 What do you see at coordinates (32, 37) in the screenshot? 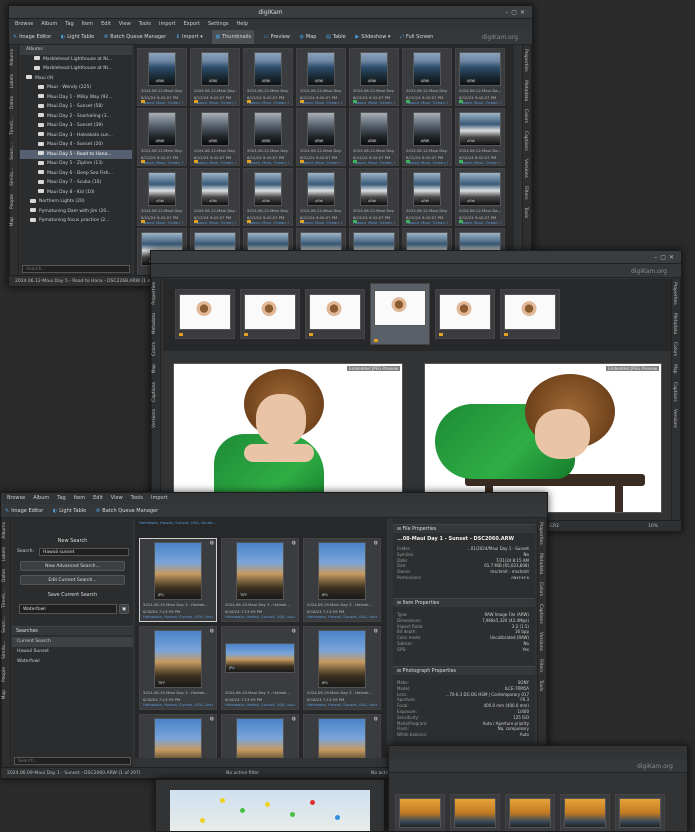
I see `image-editor-button: ✎ Image Editor` at bounding box center [32, 37].